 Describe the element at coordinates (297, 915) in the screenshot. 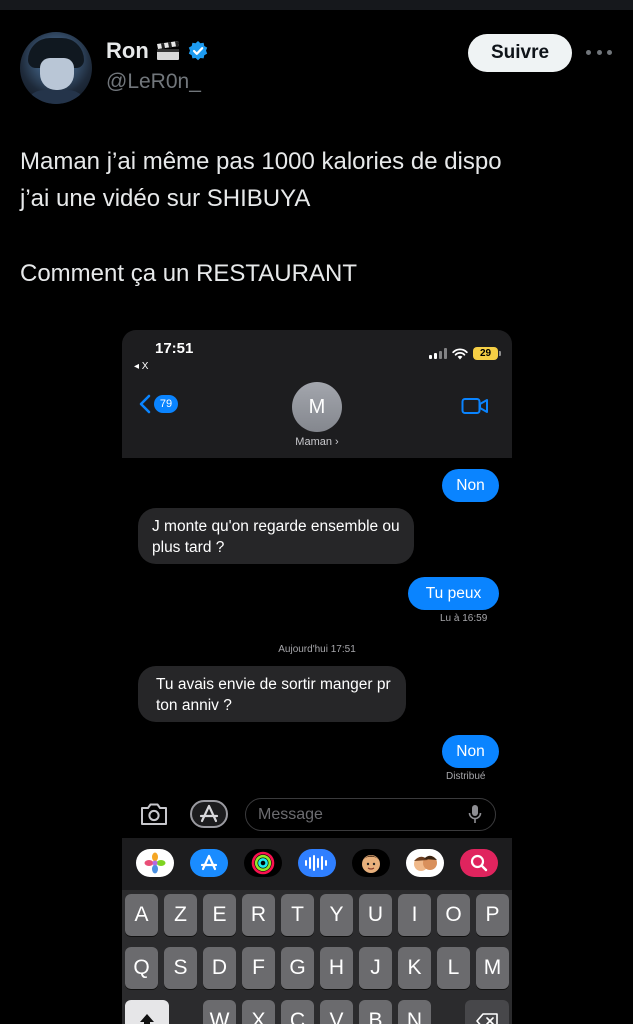

I see `key: T` at that location.